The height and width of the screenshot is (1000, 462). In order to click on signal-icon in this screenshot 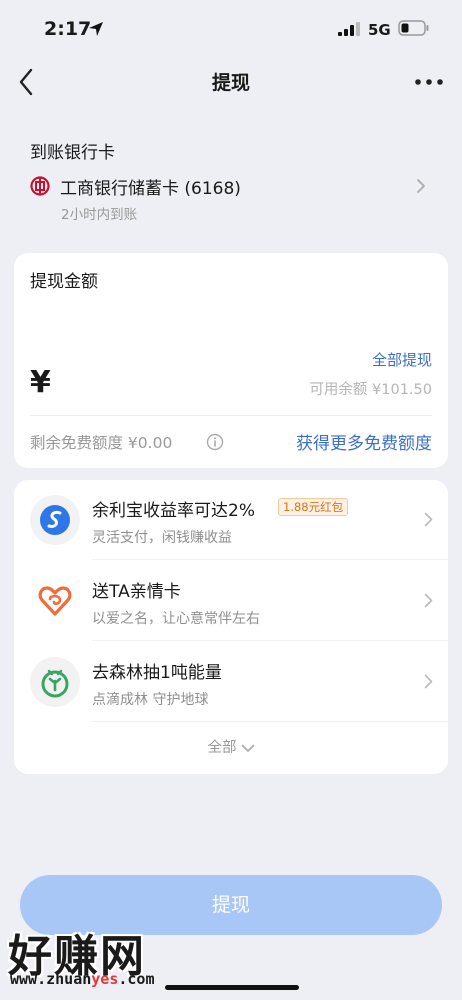, I will do `click(349, 29)`.